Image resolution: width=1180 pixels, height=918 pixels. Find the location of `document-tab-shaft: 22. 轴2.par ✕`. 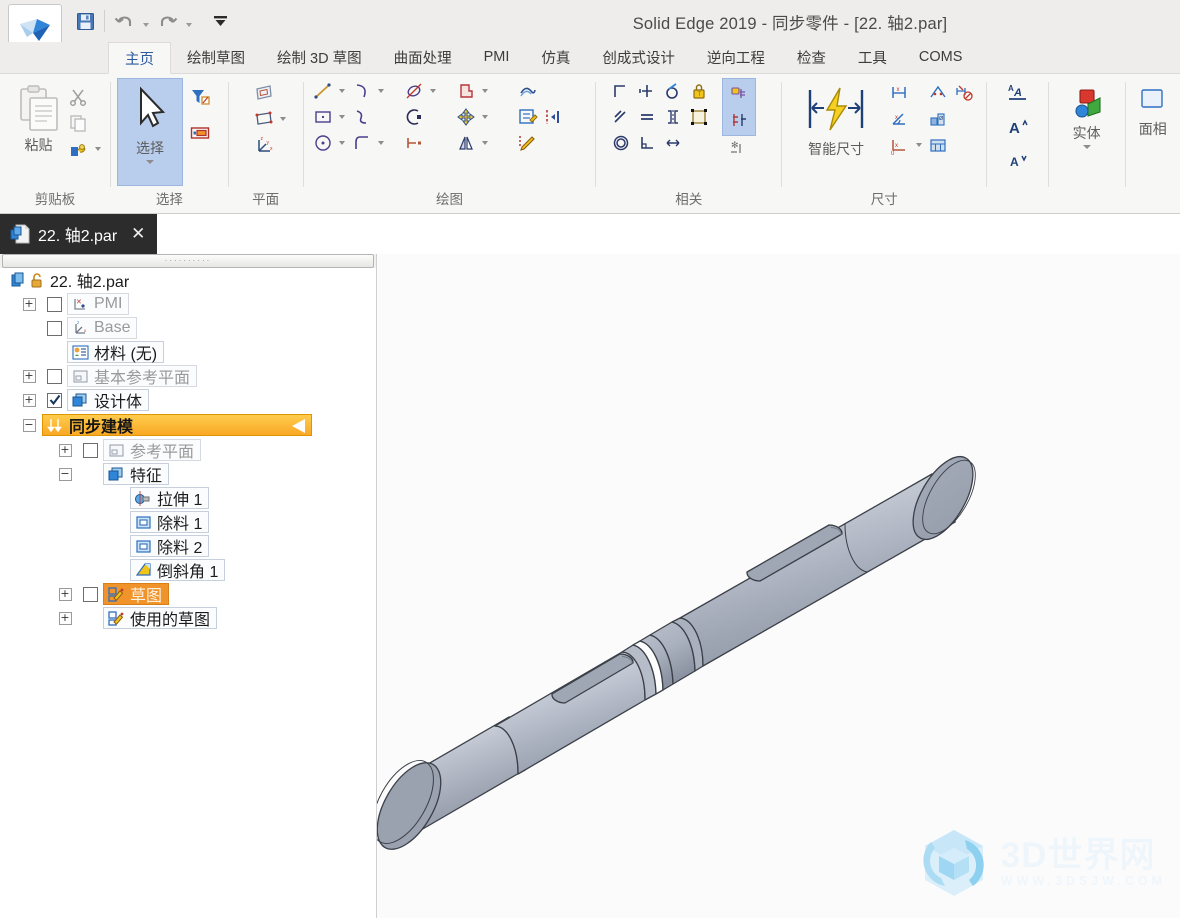

document-tab-shaft: 22. 轴2.par ✕ is located at coordinates (79, 234).